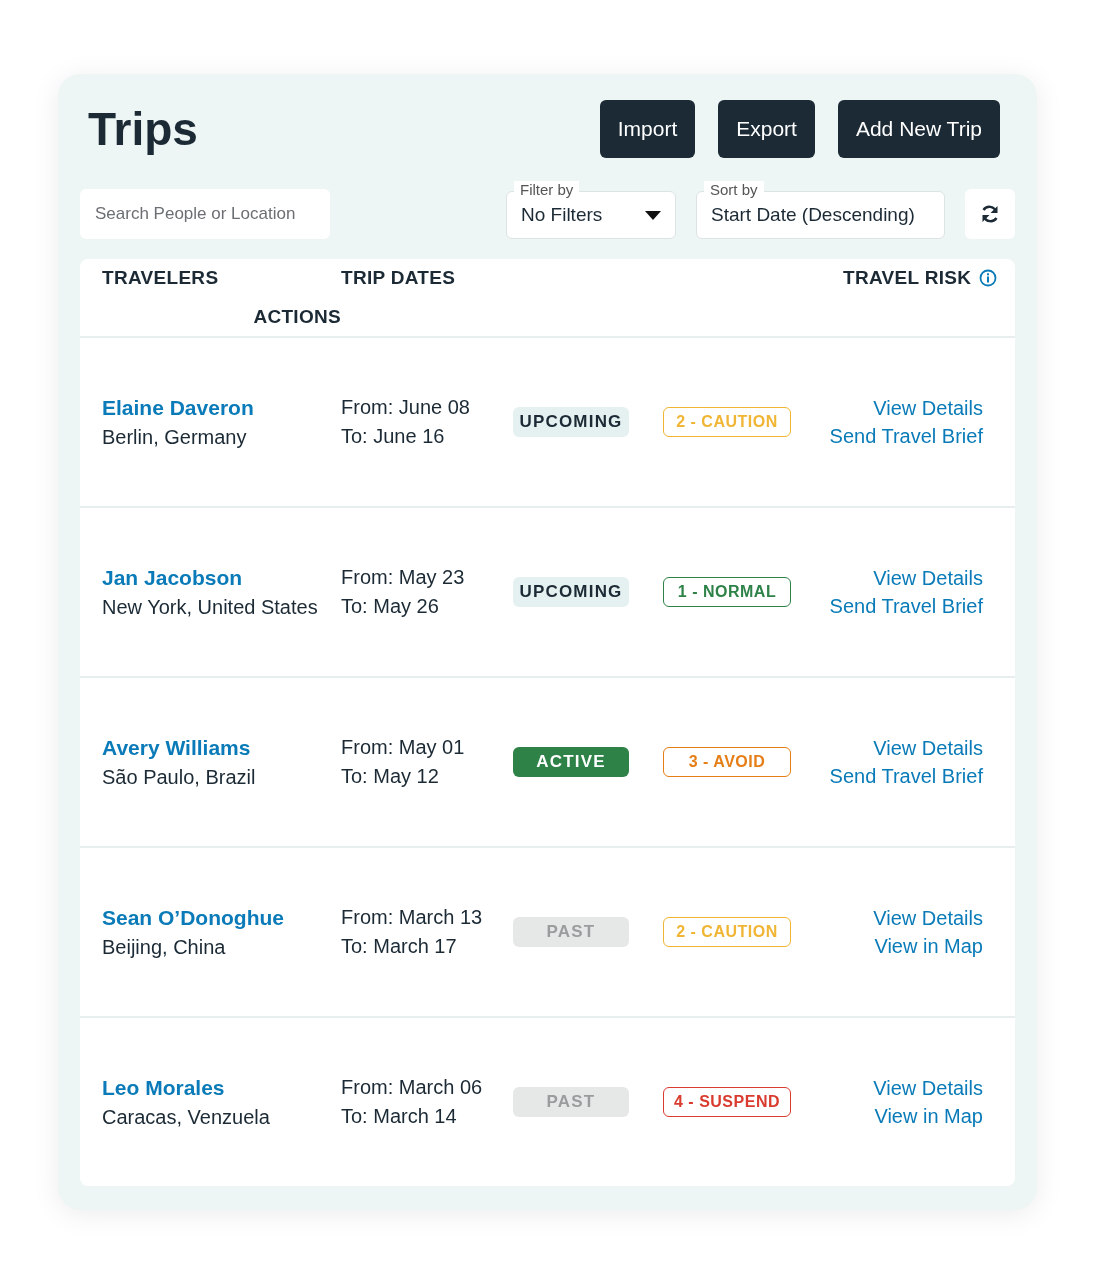  I want to click on page-title: Trips, so click(143, 129).